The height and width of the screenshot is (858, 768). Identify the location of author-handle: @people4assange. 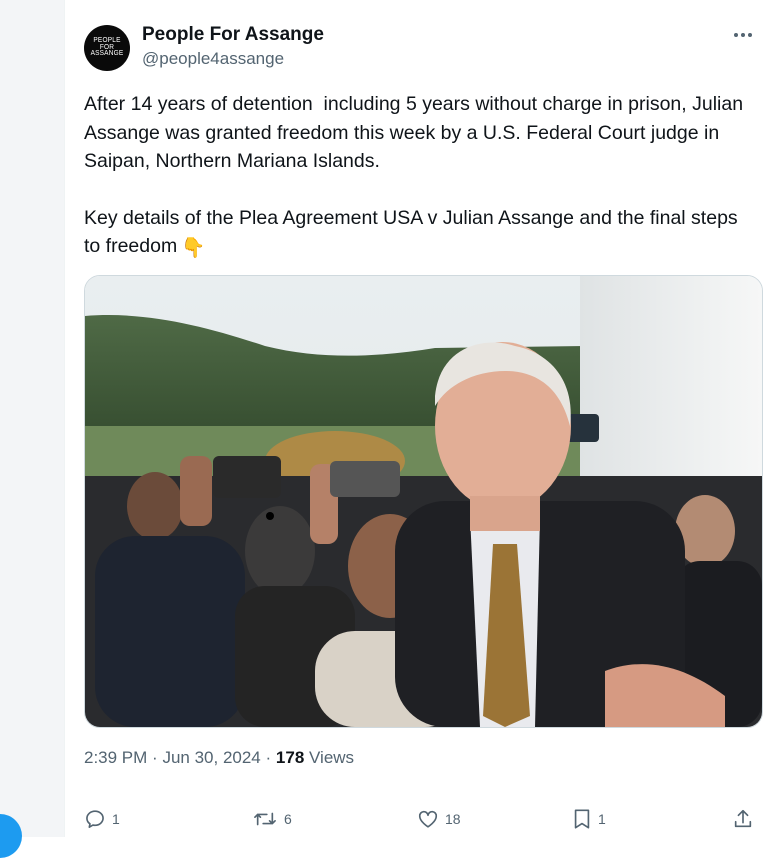
(213, 59).